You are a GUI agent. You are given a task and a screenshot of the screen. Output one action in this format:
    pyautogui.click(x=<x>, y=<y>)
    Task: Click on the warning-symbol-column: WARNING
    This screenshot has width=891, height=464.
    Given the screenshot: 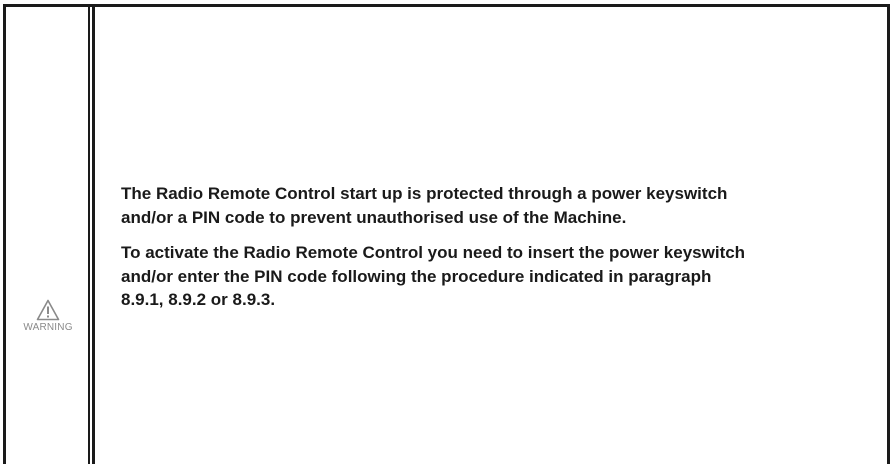 What is the action you would take?
    pyautogui.click(x=48, y=235)
    